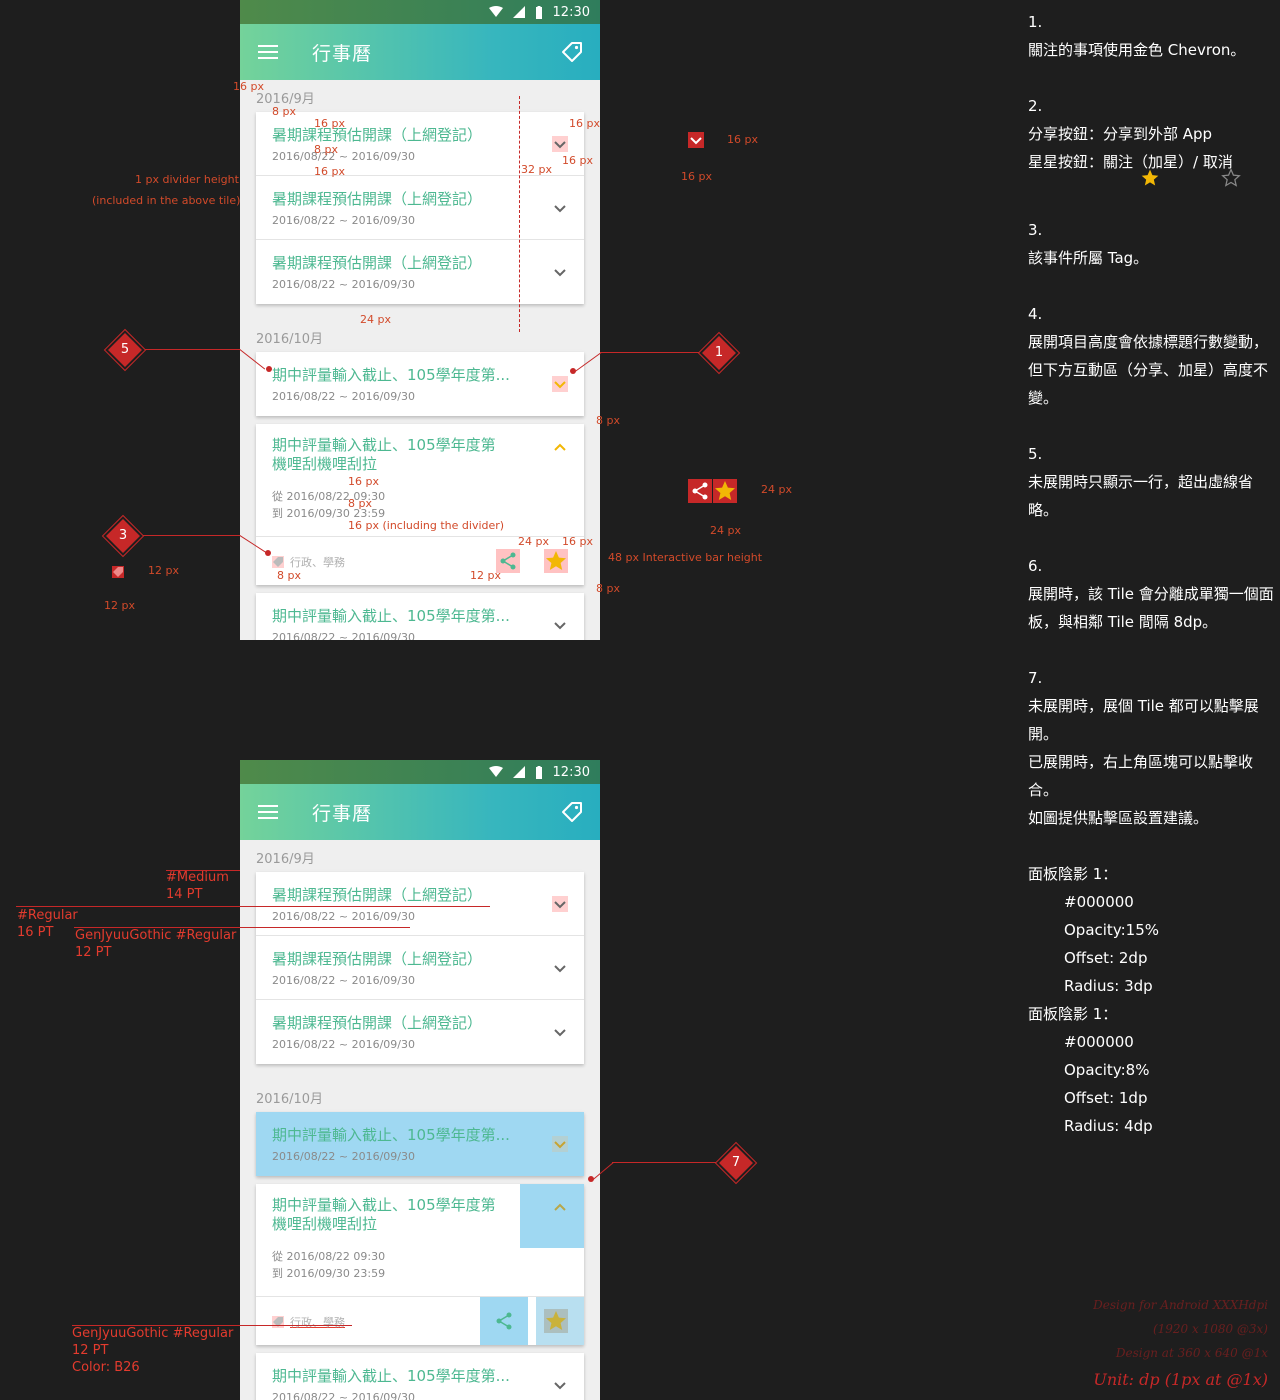  I want to click on anno-32px: 32 px, so click(536, 169).